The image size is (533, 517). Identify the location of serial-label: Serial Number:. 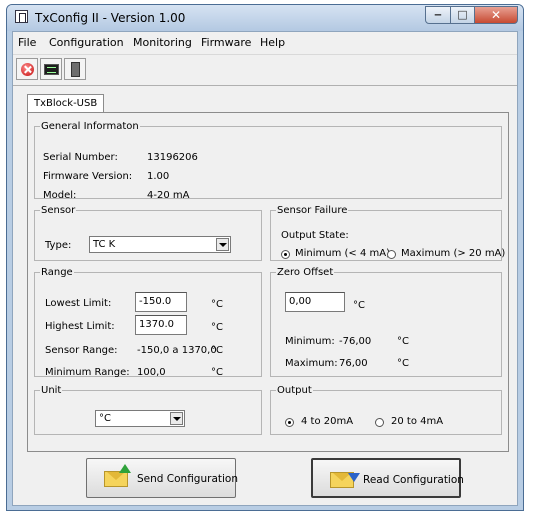
(80, 157).